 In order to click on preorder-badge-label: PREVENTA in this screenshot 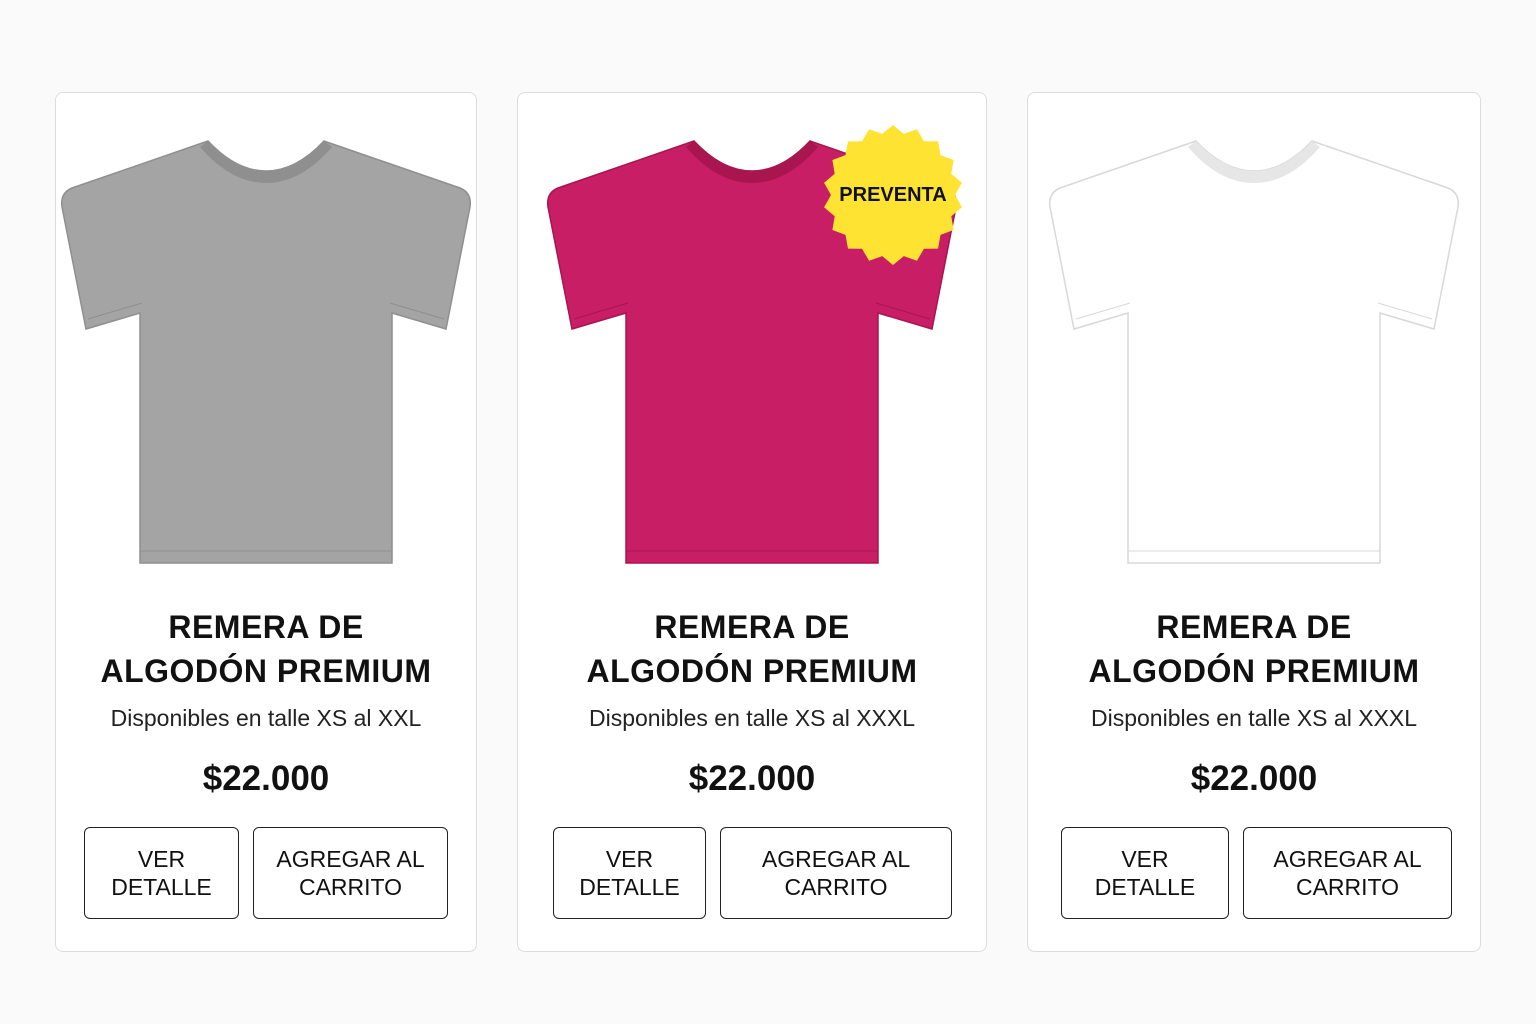, I will do `click(893, 194)`.